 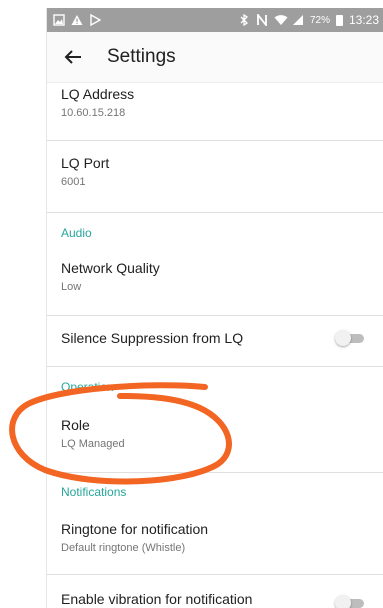 What do you see at coordinates (215, 20) in the screenshot?
I see `status-bar: 72% 13:23` at bounding box center [215, 20].